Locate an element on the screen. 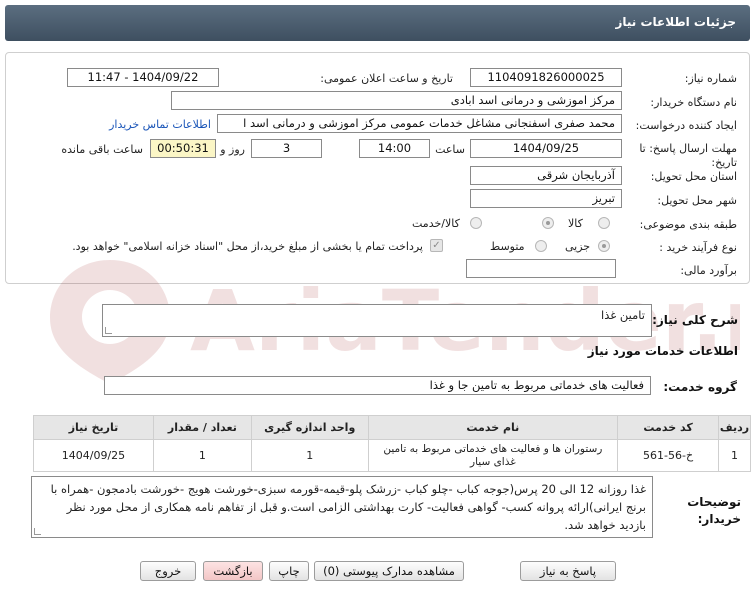 The image size is (755, 596). category-radio-goods is located at coordinates (604, 223).